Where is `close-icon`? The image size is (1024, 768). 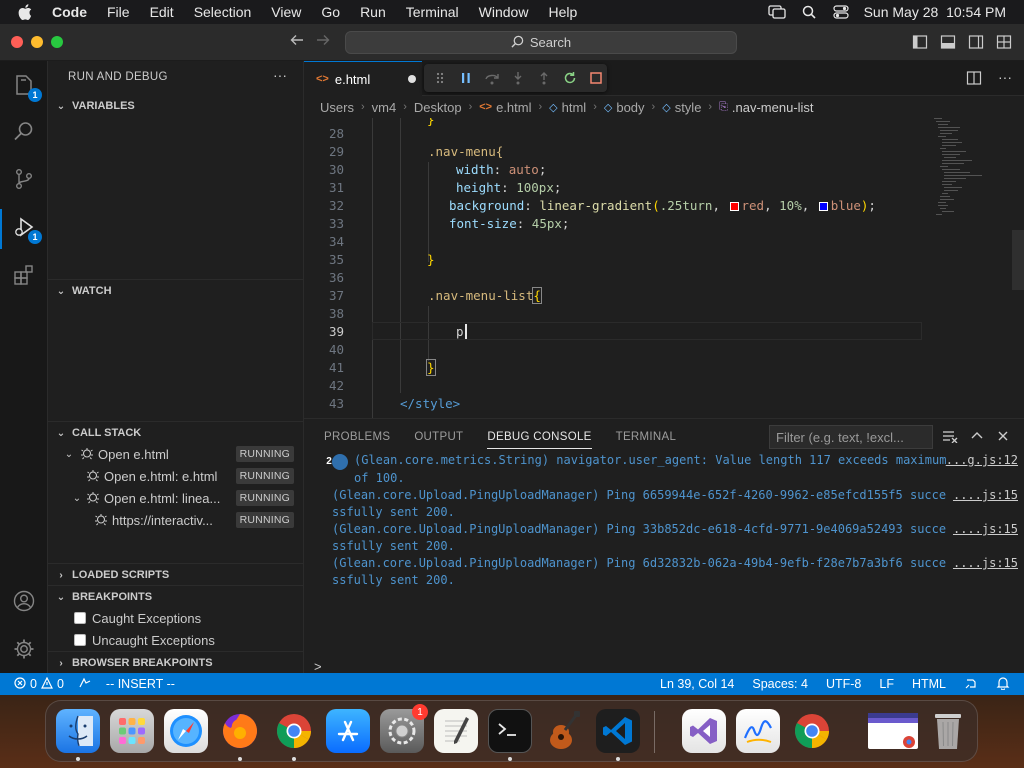
close-icon is located at coordinates (1003, 437).